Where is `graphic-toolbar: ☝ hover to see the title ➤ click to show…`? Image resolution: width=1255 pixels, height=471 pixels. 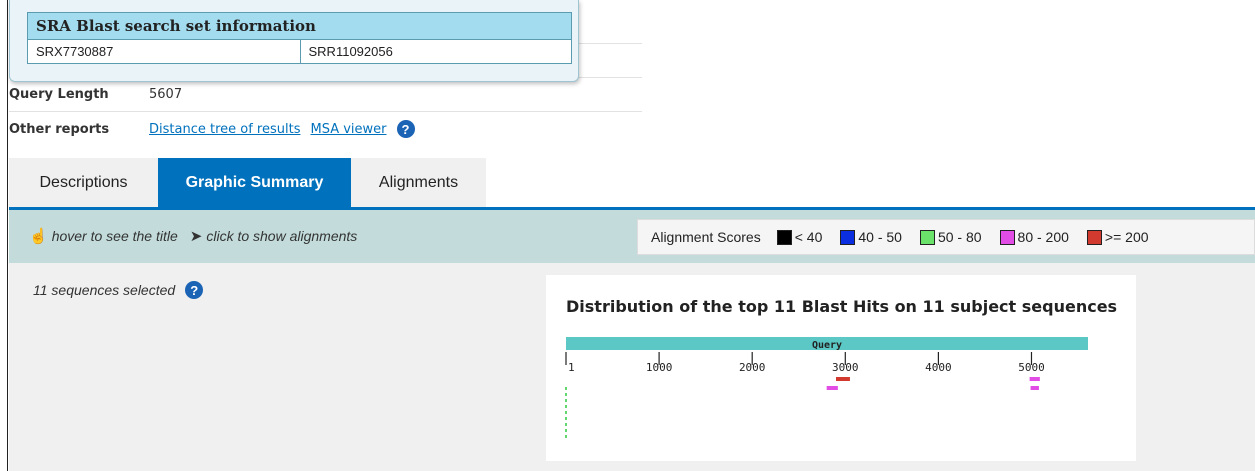 graphic-toolbar: ☝ hover to see the title ➤ click to show… is located at coordinates (632, 236).